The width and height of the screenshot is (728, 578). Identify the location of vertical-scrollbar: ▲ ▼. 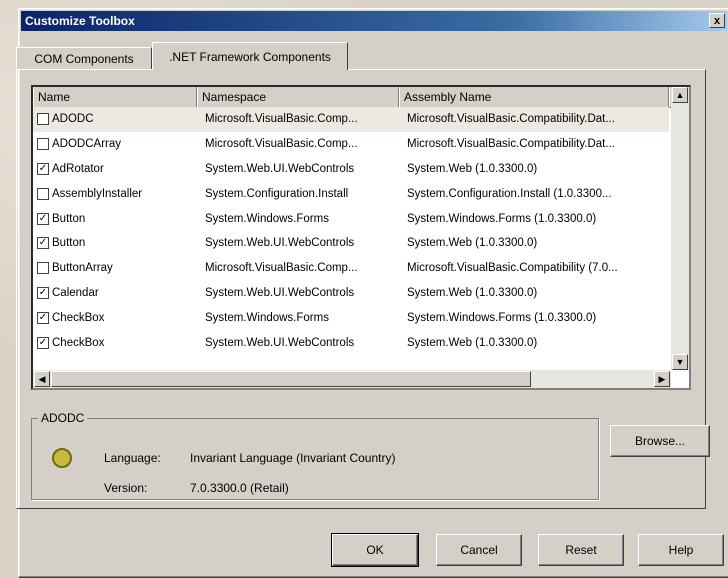
(680, 228).